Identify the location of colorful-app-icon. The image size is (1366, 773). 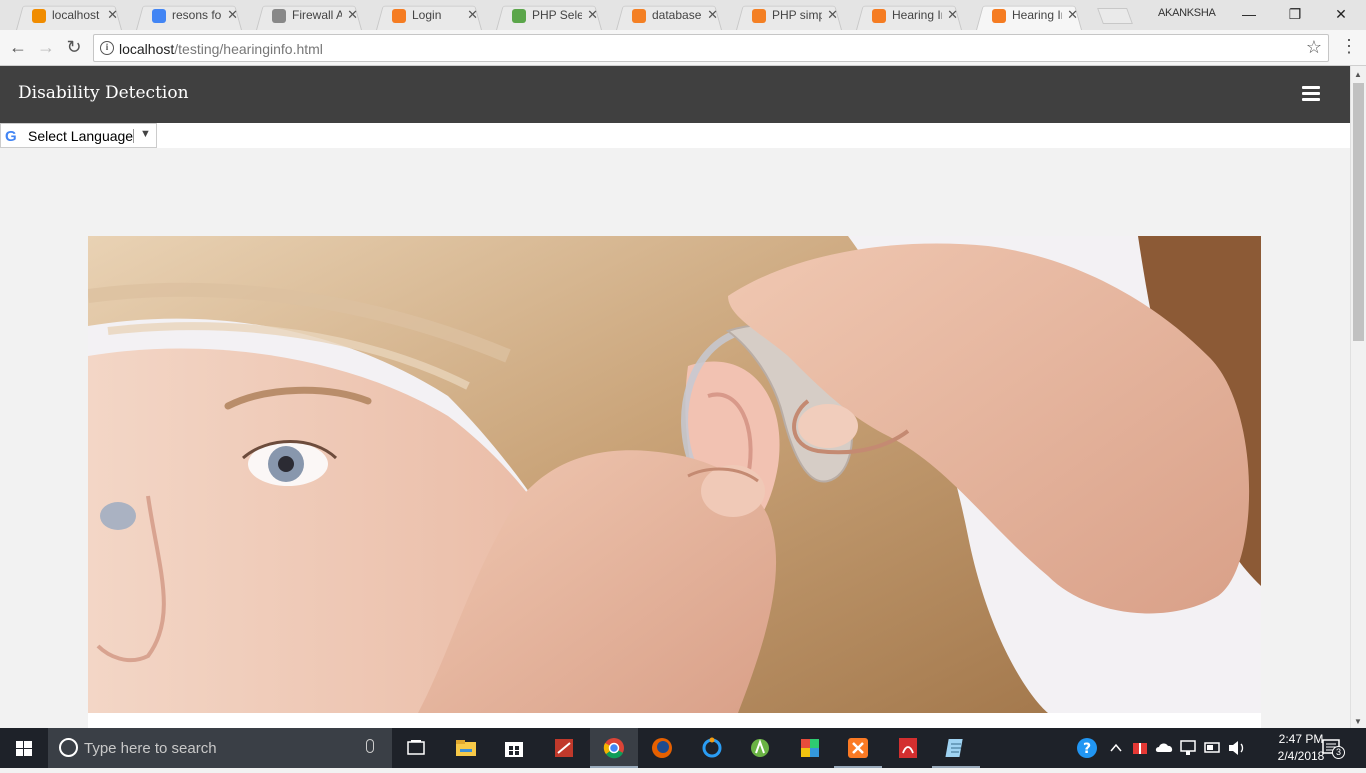
(810, 748).